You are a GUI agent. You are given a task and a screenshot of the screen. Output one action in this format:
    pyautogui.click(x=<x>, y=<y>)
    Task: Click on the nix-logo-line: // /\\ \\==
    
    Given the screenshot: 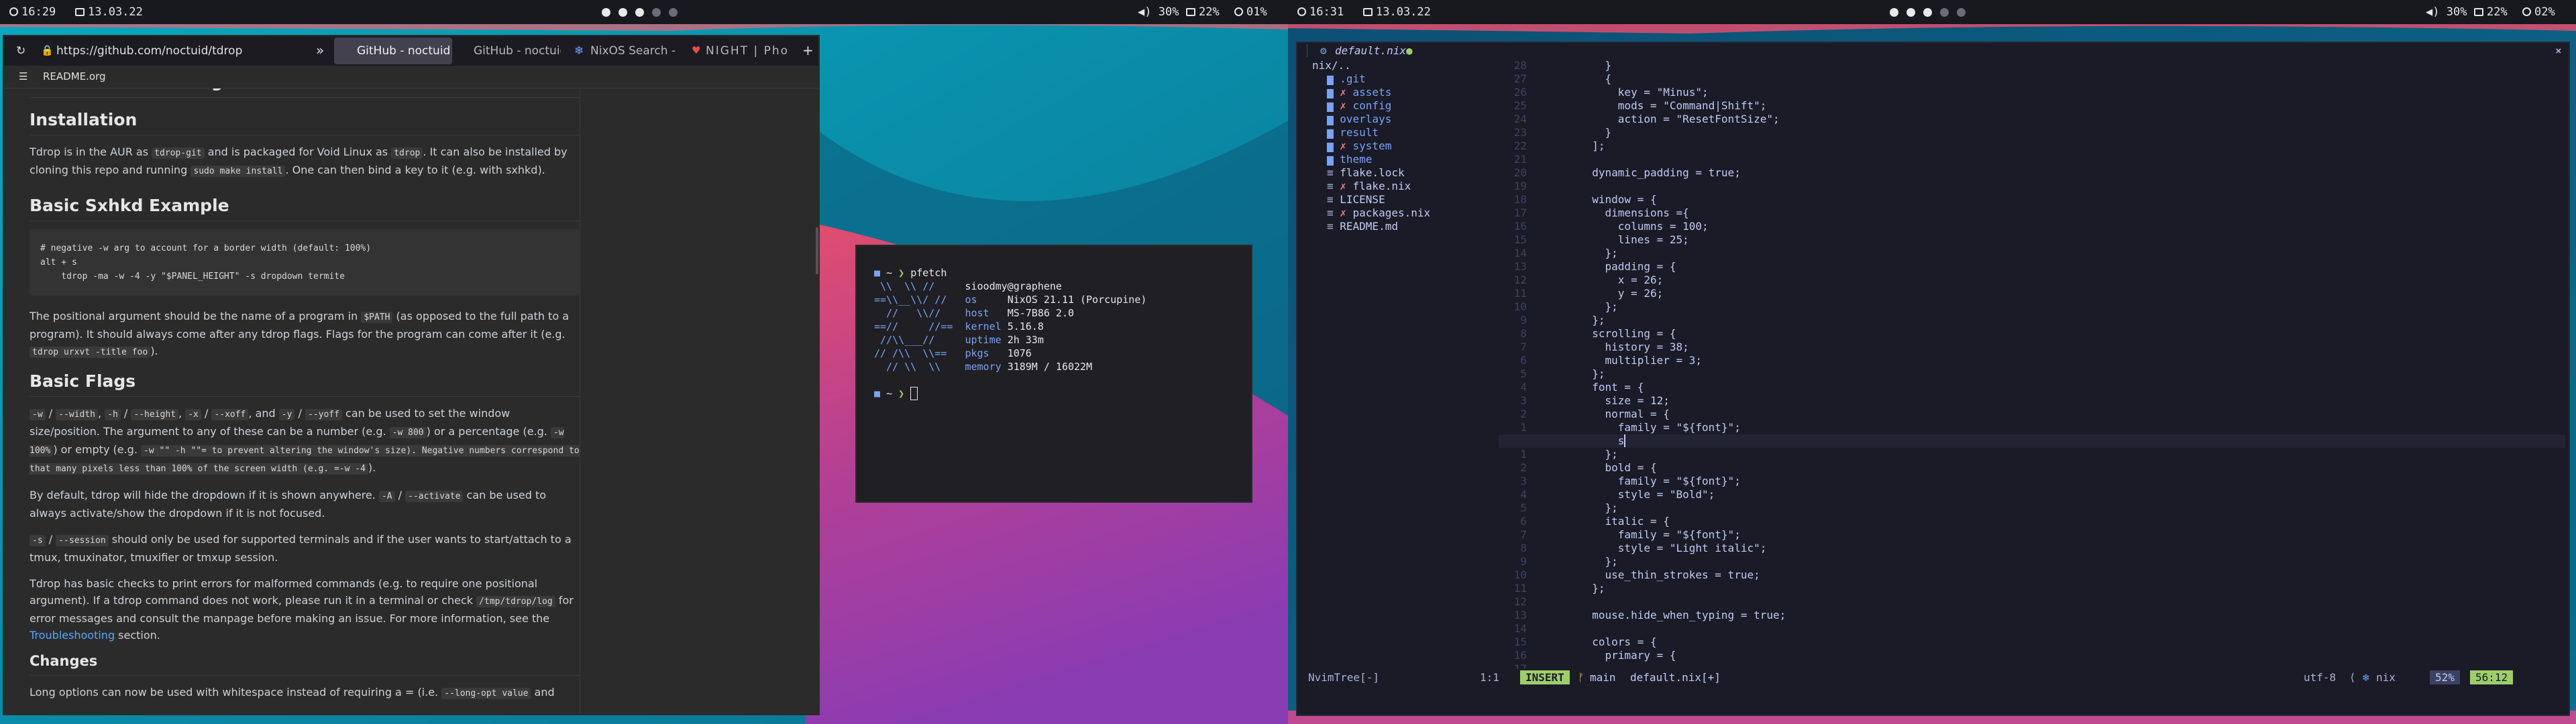 What is the action you would take?
    pyautogui.click(x=919, y=353)
    